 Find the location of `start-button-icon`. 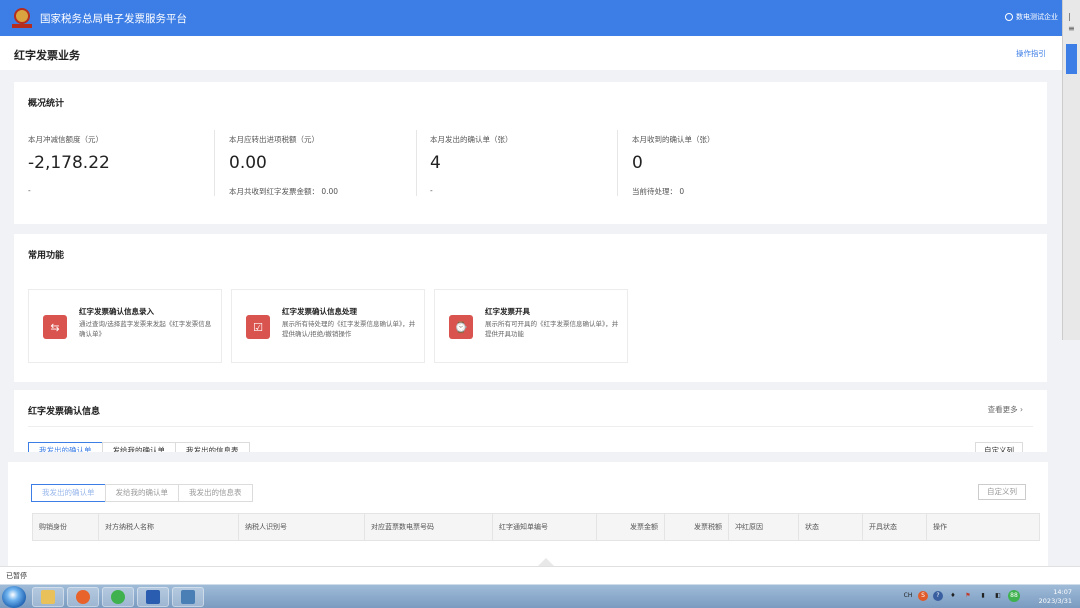

start-button-icon is located at coordinates (14, 597).